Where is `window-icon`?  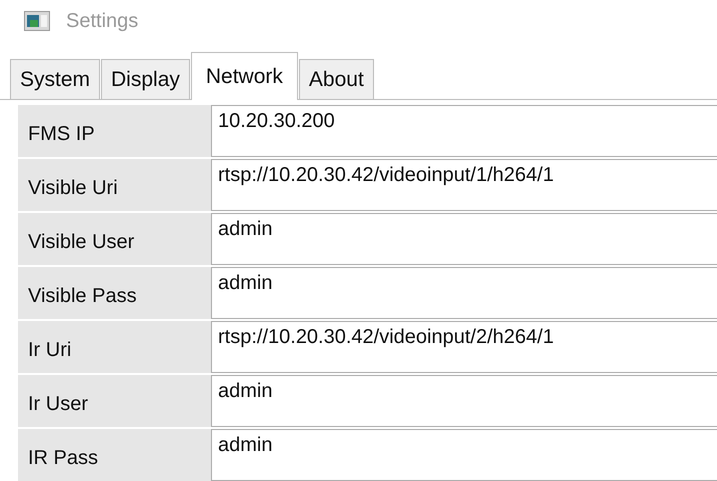
window-icon is located at coordinates (37, 21).